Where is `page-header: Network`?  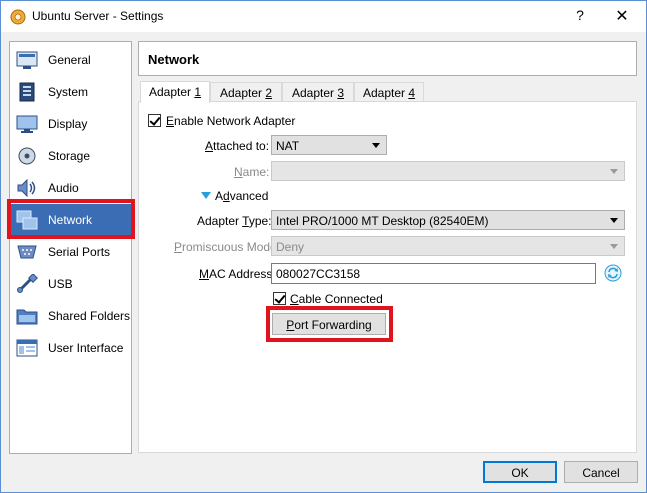
page-header: Network is located at coordinates (387, 58).